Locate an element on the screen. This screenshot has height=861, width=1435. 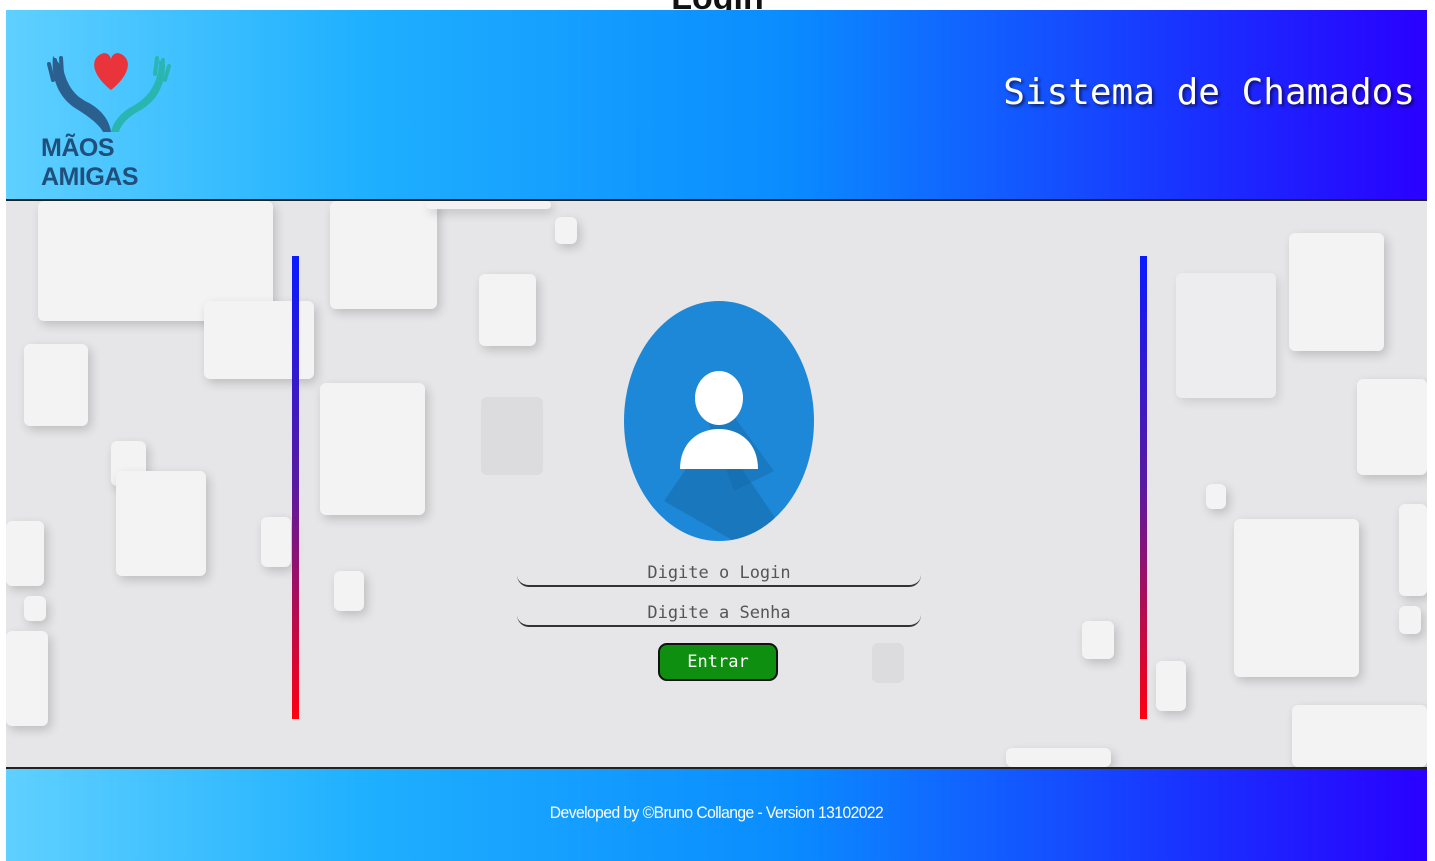
right-divider-line is located at coordinates (1143, 487).